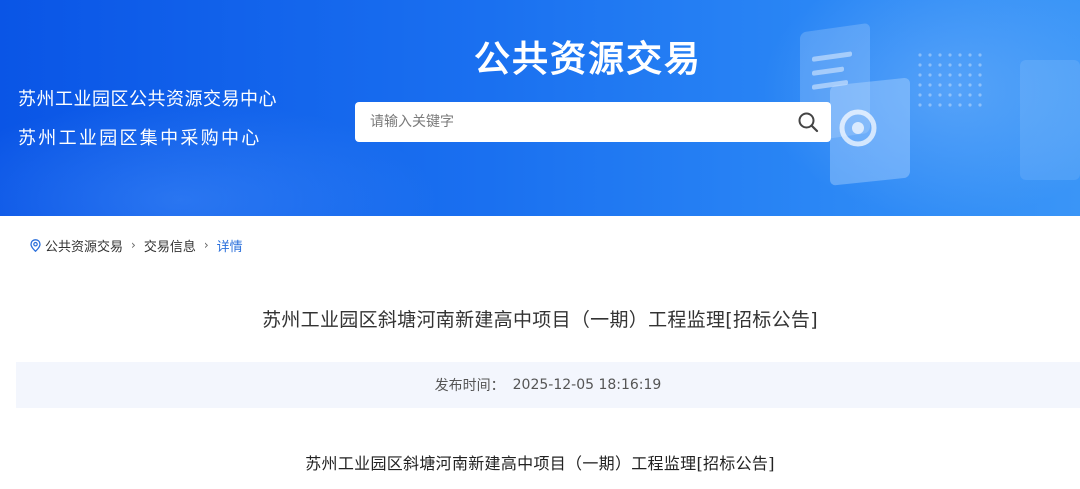  What do you see at coordinates (170, 245) in the screenshot?
I see `breadcrumb-item-trade-info: 交易信息` at bounding box center [170, 245].